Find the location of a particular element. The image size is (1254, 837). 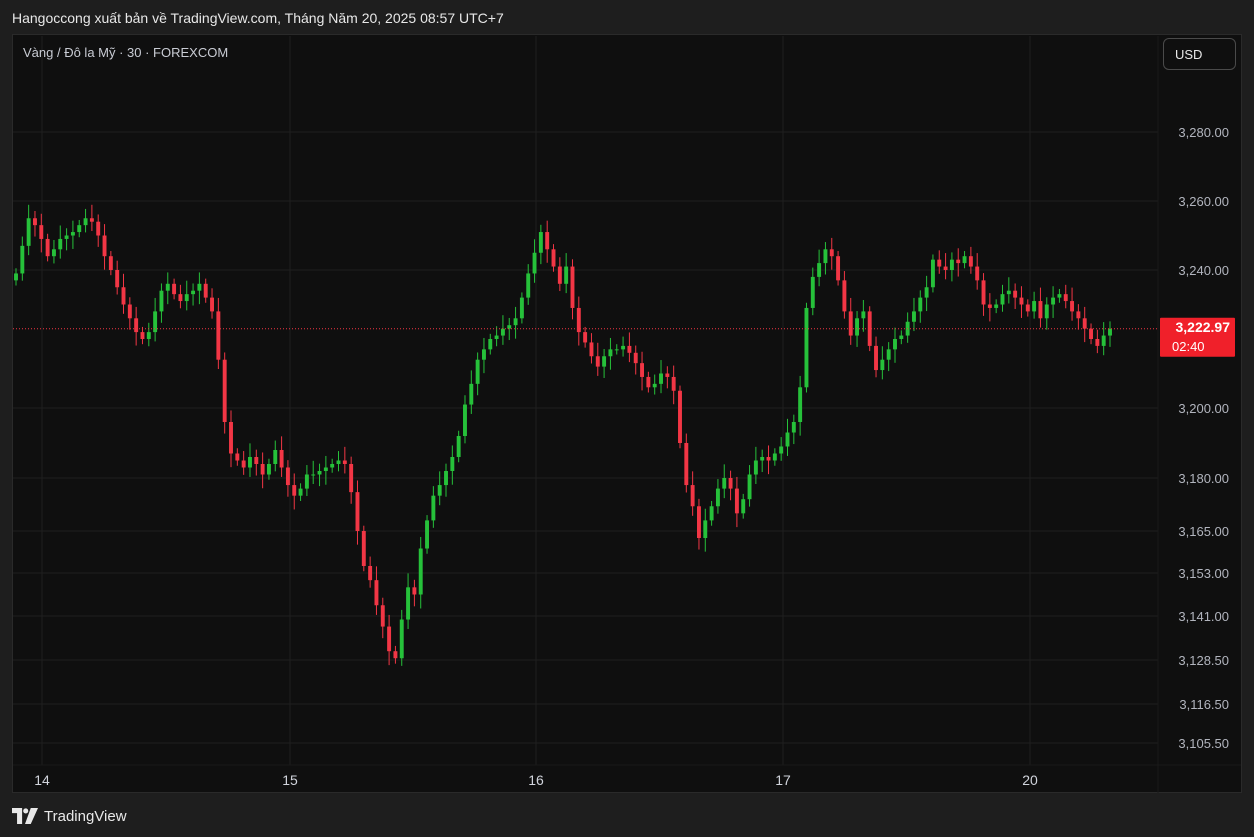

y-tick-label: 3,153.00 is located at coordinates (1203, 573).